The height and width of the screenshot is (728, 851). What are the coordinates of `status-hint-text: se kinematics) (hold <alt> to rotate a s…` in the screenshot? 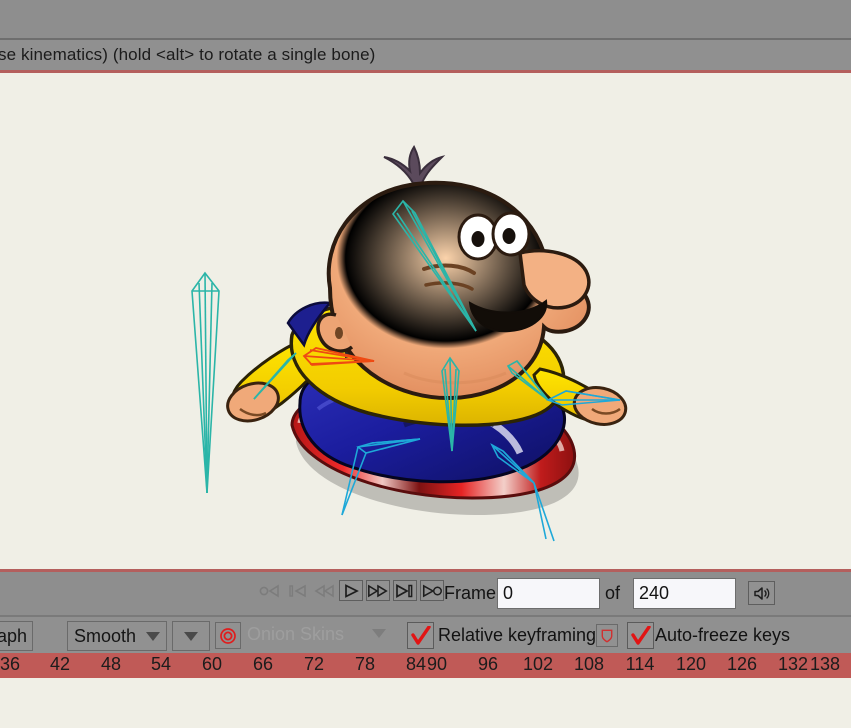 It's located at (188, 54).